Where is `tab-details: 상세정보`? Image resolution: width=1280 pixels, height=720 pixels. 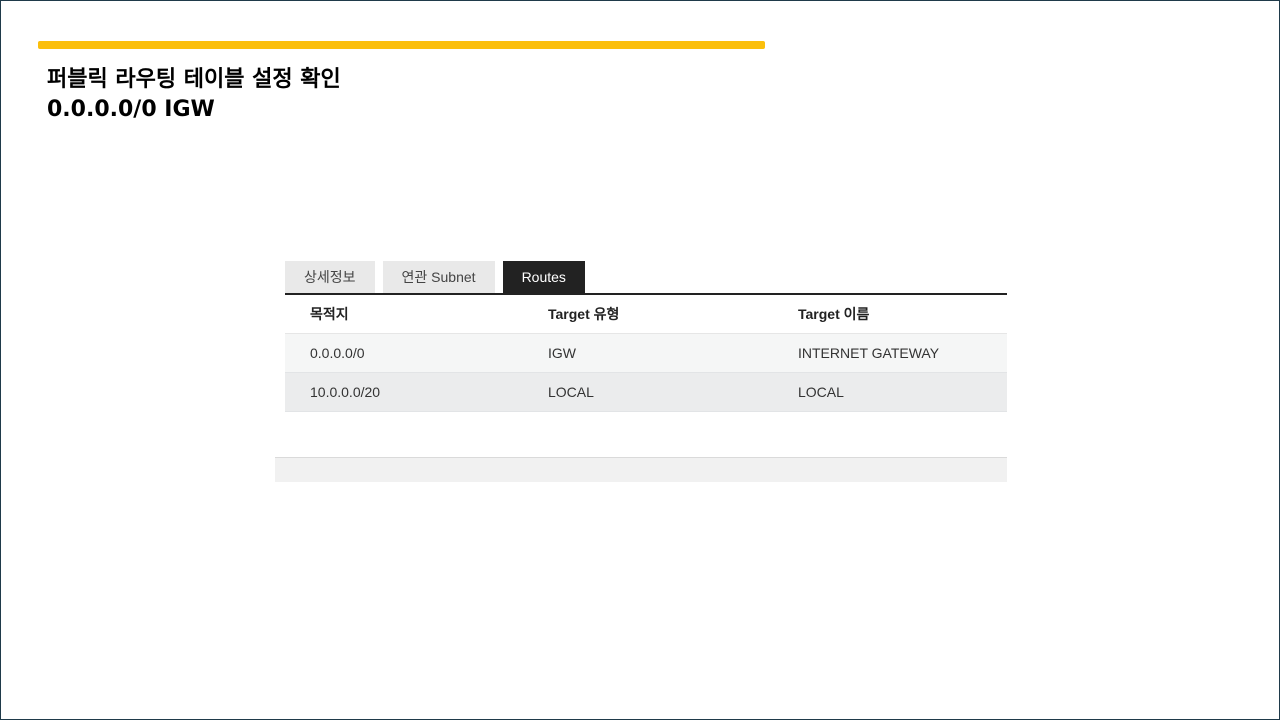 tab-details: 상세정보 is located at coordinates (330, 277).